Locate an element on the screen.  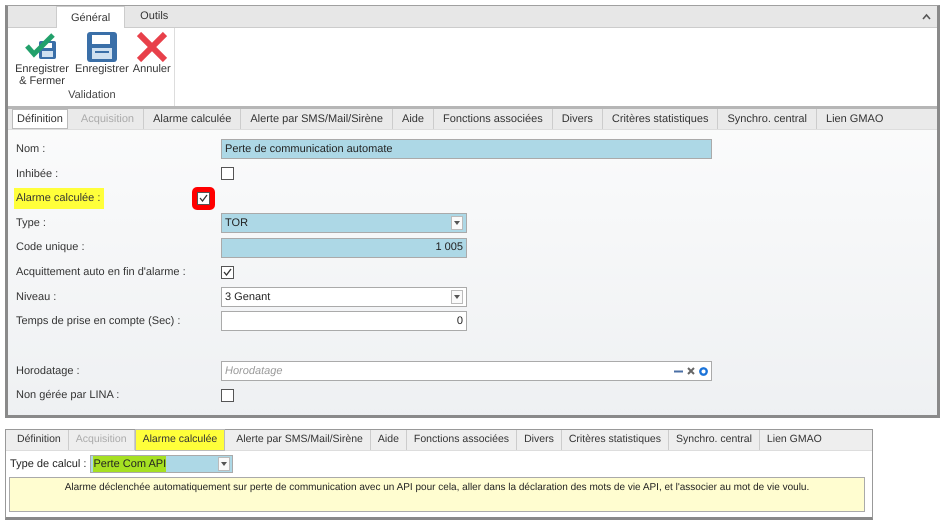
field-label: Code unique : is located at coordinates (51, 248).